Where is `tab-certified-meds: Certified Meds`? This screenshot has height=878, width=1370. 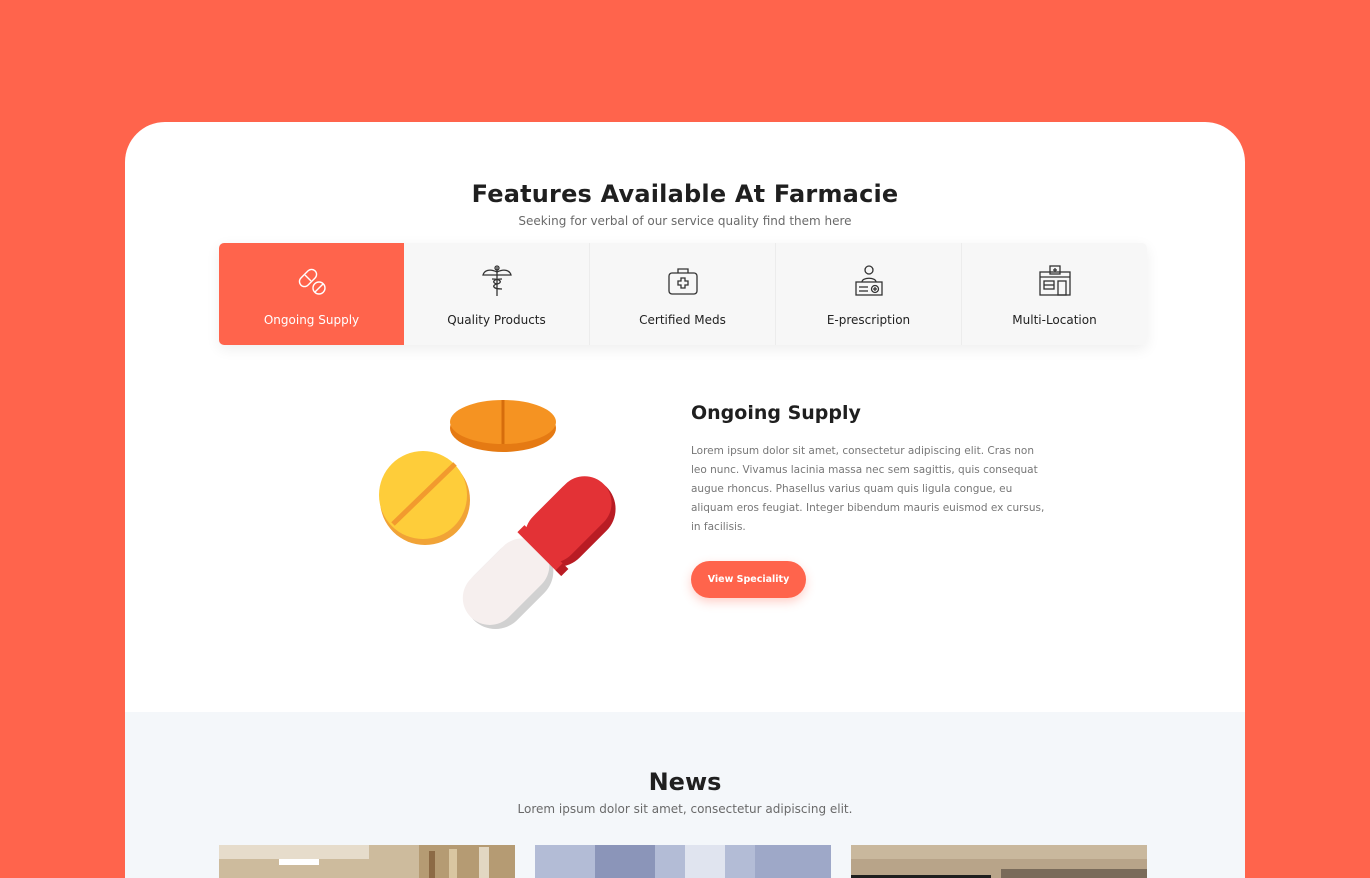
tab-certified-meds: Certified Meds is located at coordinates (683, 294).